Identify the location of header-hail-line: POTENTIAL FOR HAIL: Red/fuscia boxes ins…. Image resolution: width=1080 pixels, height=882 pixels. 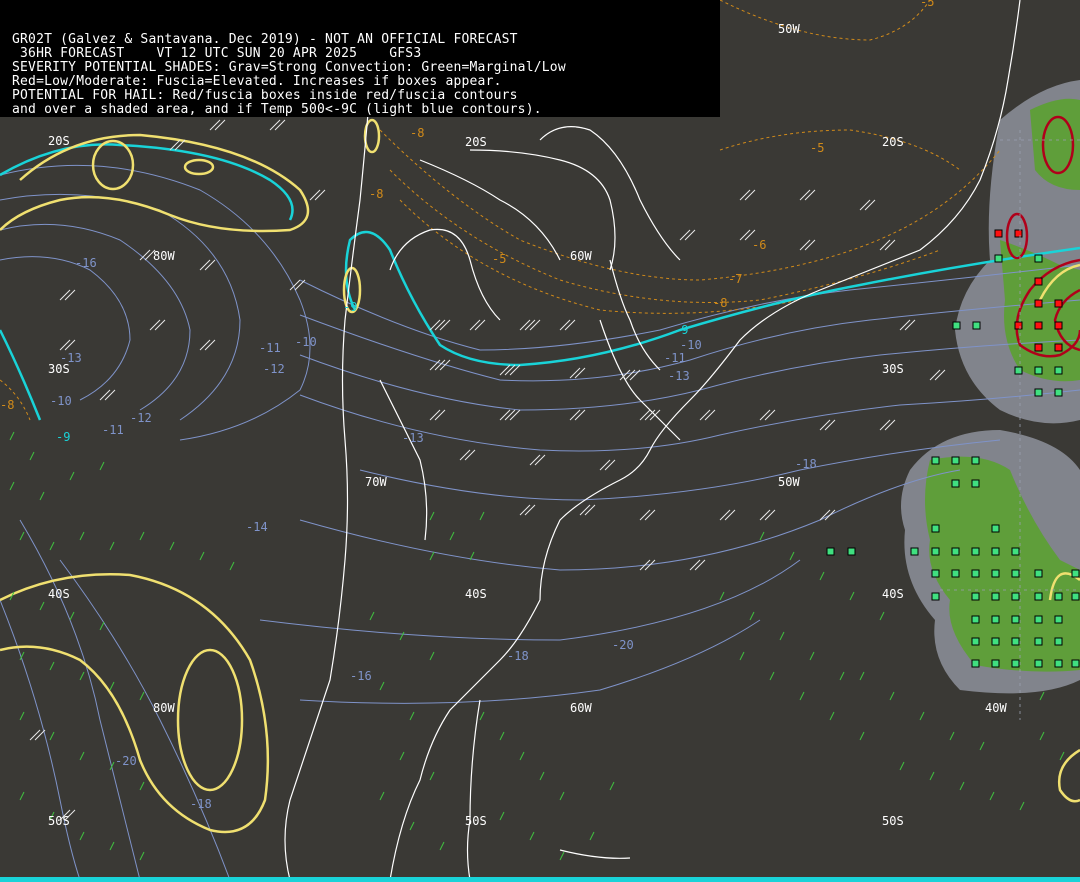
(265, 95).